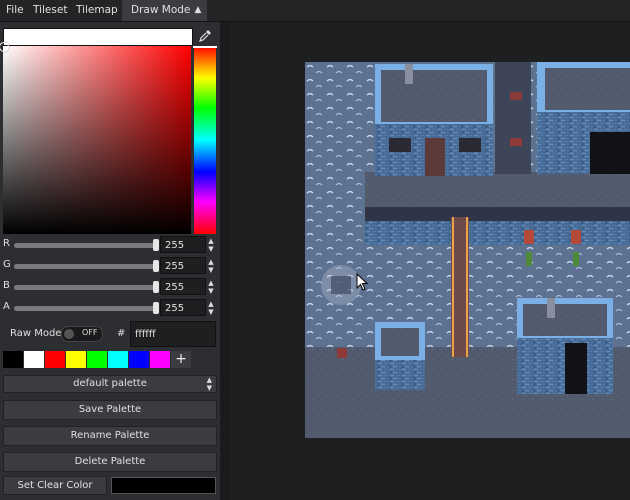 The width and height of the screenshot is (630, 500). I want to click on slider-label-a: A, so click(6, 306).